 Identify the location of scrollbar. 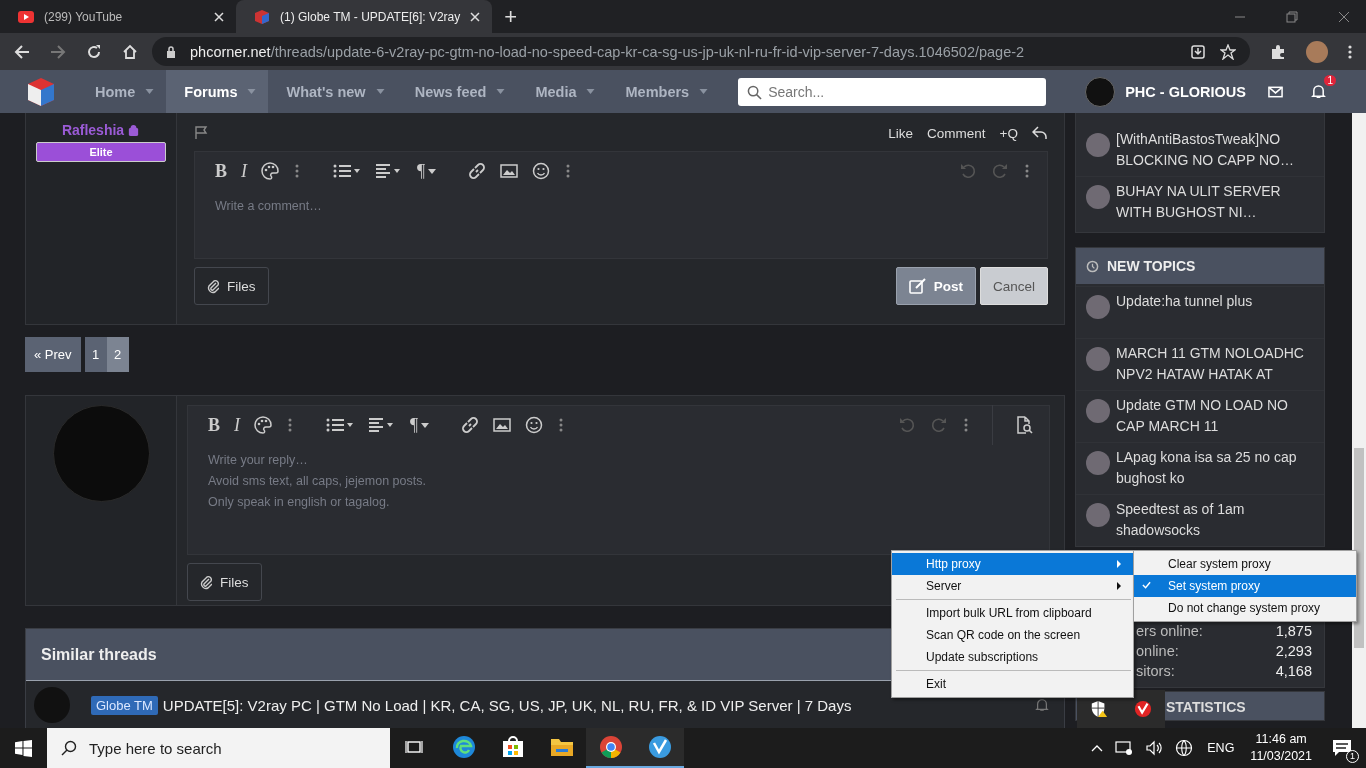
(1359, 420).